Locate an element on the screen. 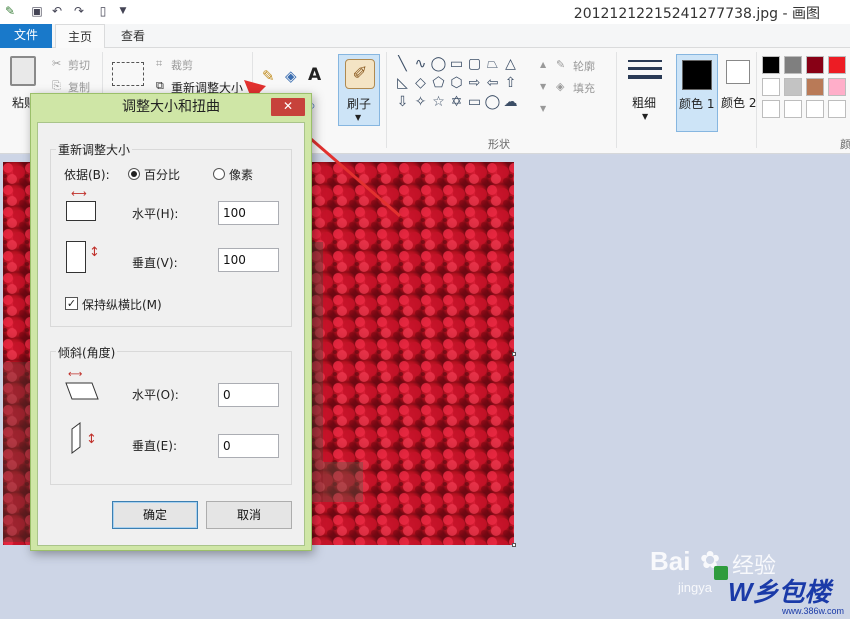 This screenshot has width=850, height=619. tab-file: 文件 is located at coordinates (26, 36).